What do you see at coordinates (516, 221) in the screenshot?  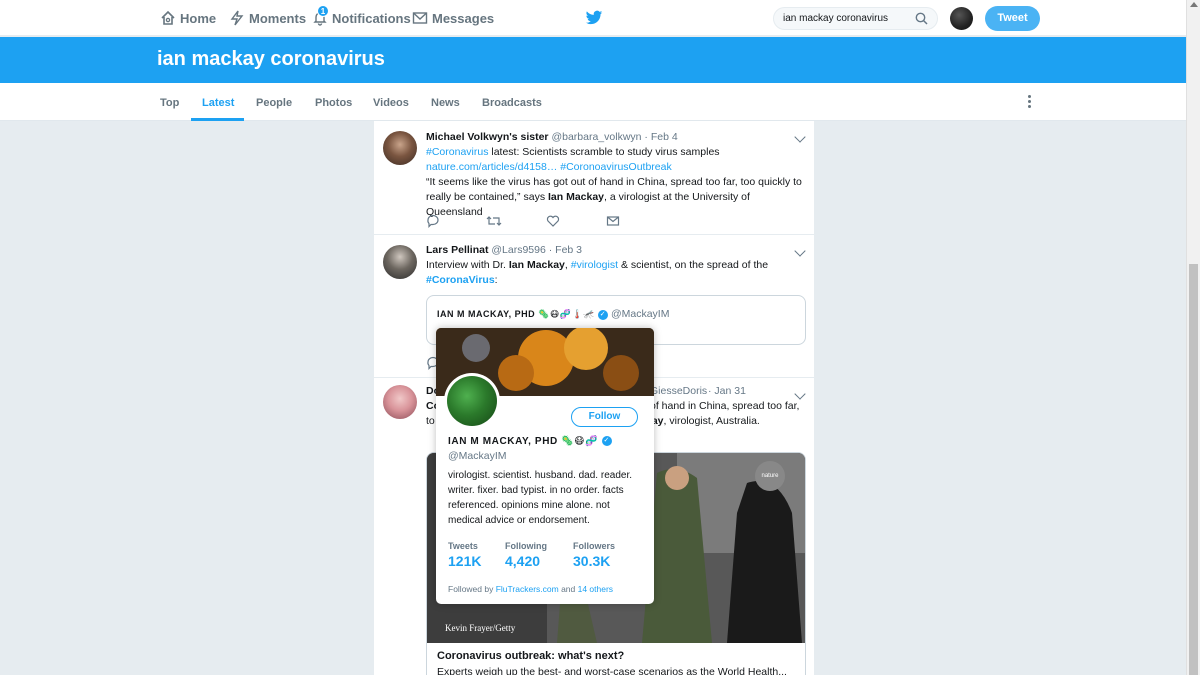 I see `retweet-icon` at bounding box center [516, 221].